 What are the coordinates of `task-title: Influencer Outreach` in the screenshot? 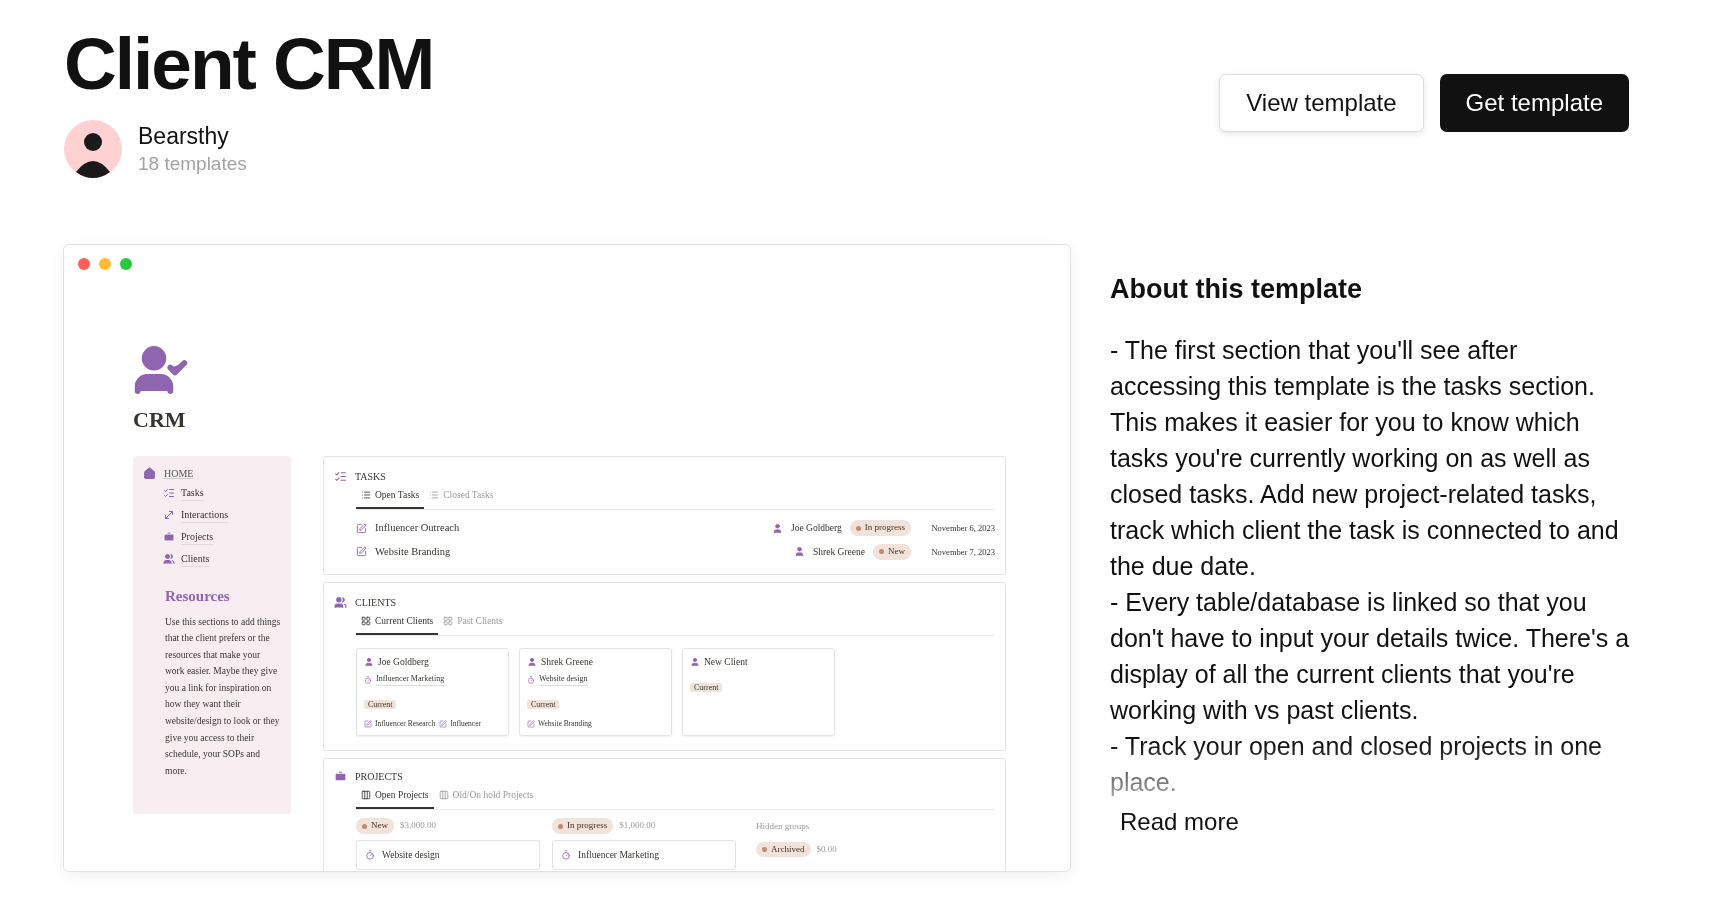 It's located at (569, 528).